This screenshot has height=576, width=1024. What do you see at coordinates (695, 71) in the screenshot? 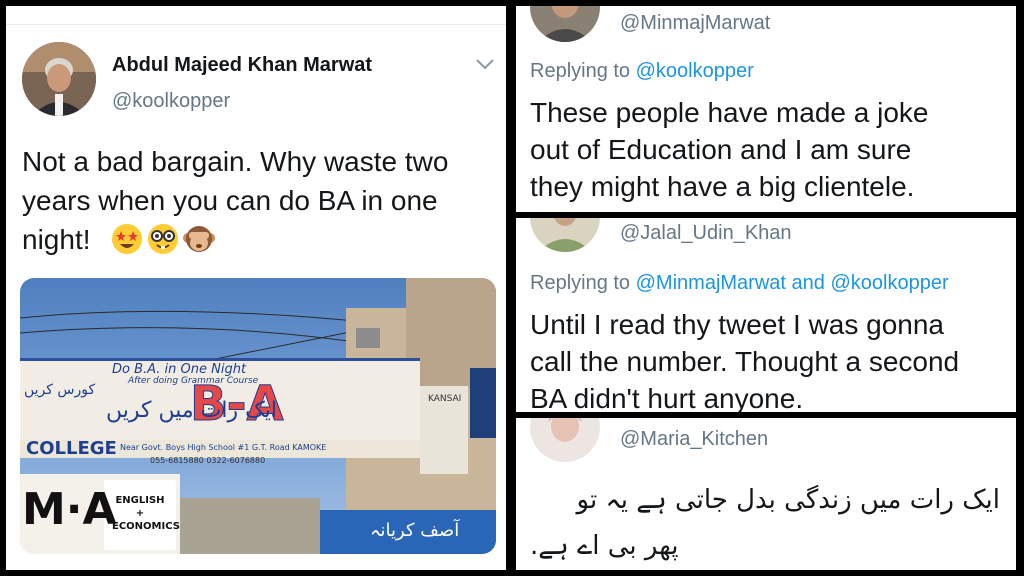
I see `reply-1-replying-link: @koolkopper` at bounding box center [695, 71].